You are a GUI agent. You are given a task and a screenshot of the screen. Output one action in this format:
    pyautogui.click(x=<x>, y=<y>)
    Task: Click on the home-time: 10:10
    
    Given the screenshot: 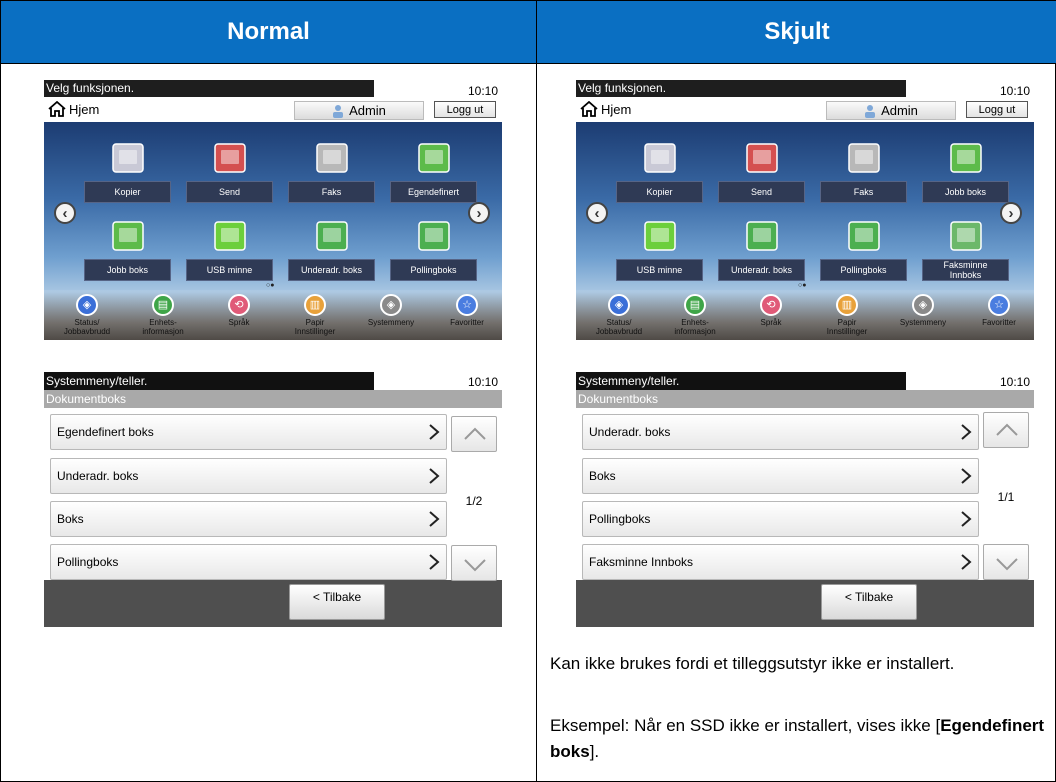 What is the action you would take?
    pyautogui.click(x=1014, y=91)
    